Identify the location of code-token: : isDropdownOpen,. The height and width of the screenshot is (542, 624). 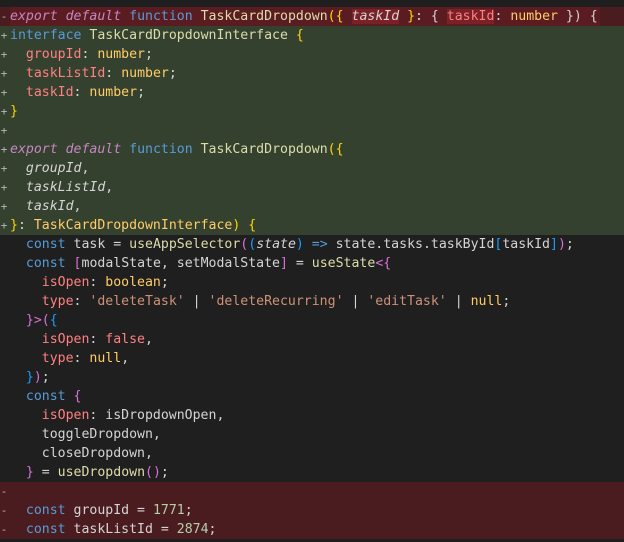
(157, 415).